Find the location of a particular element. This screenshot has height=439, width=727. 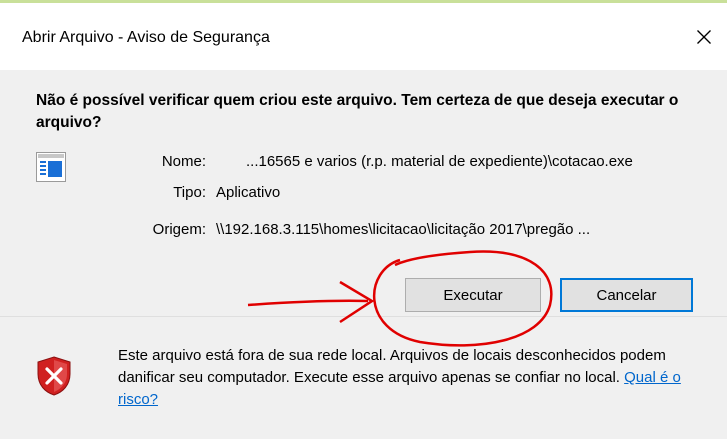

cancel-button: Cancelar is located at coordinates (626, 295).